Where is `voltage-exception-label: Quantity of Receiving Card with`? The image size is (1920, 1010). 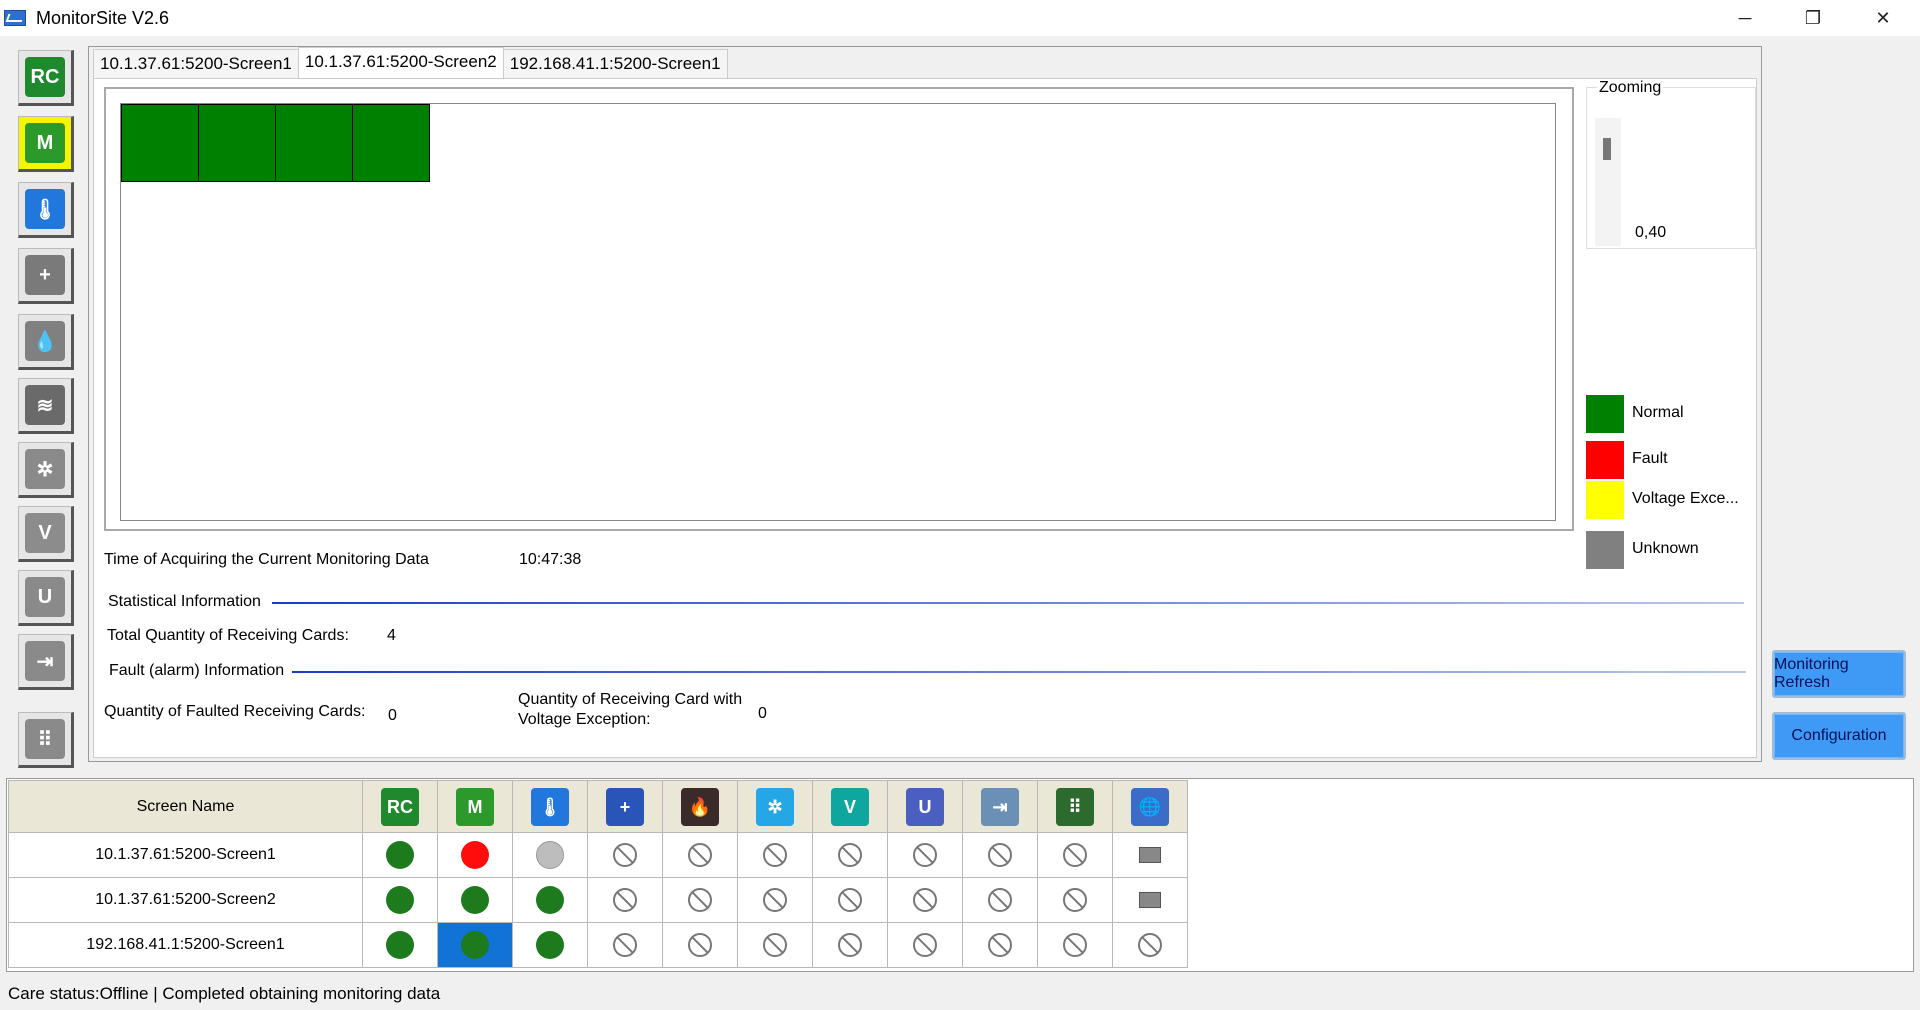
voltage-exception-label: Quantity of Receiving Card with is located at coordinates (630, 699).